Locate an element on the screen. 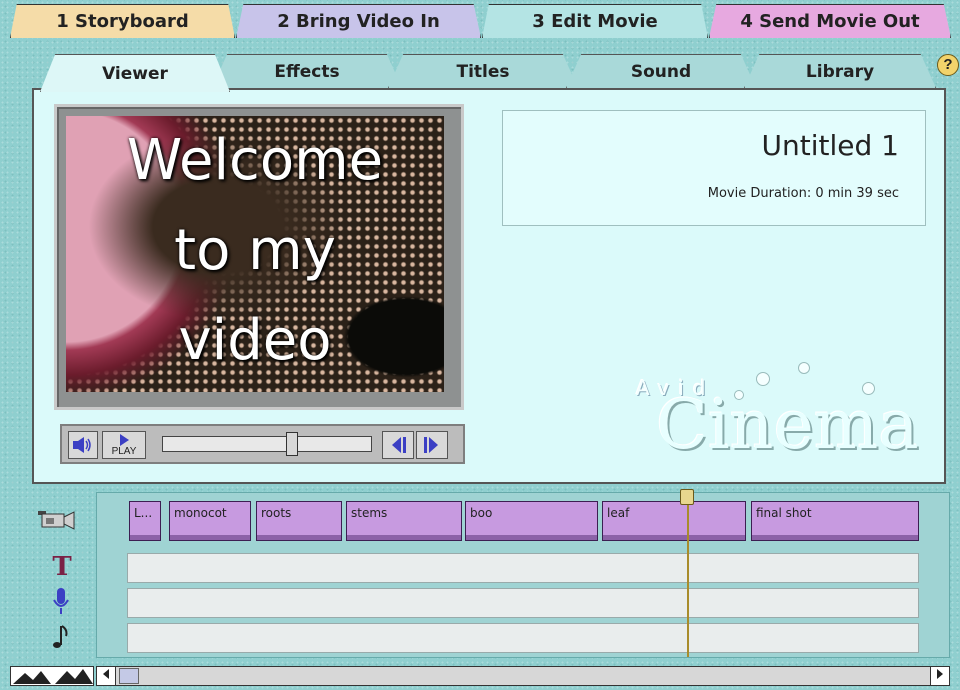 The image size is (960, 690). arrow-right-icon is located at coordinates (940, 674).